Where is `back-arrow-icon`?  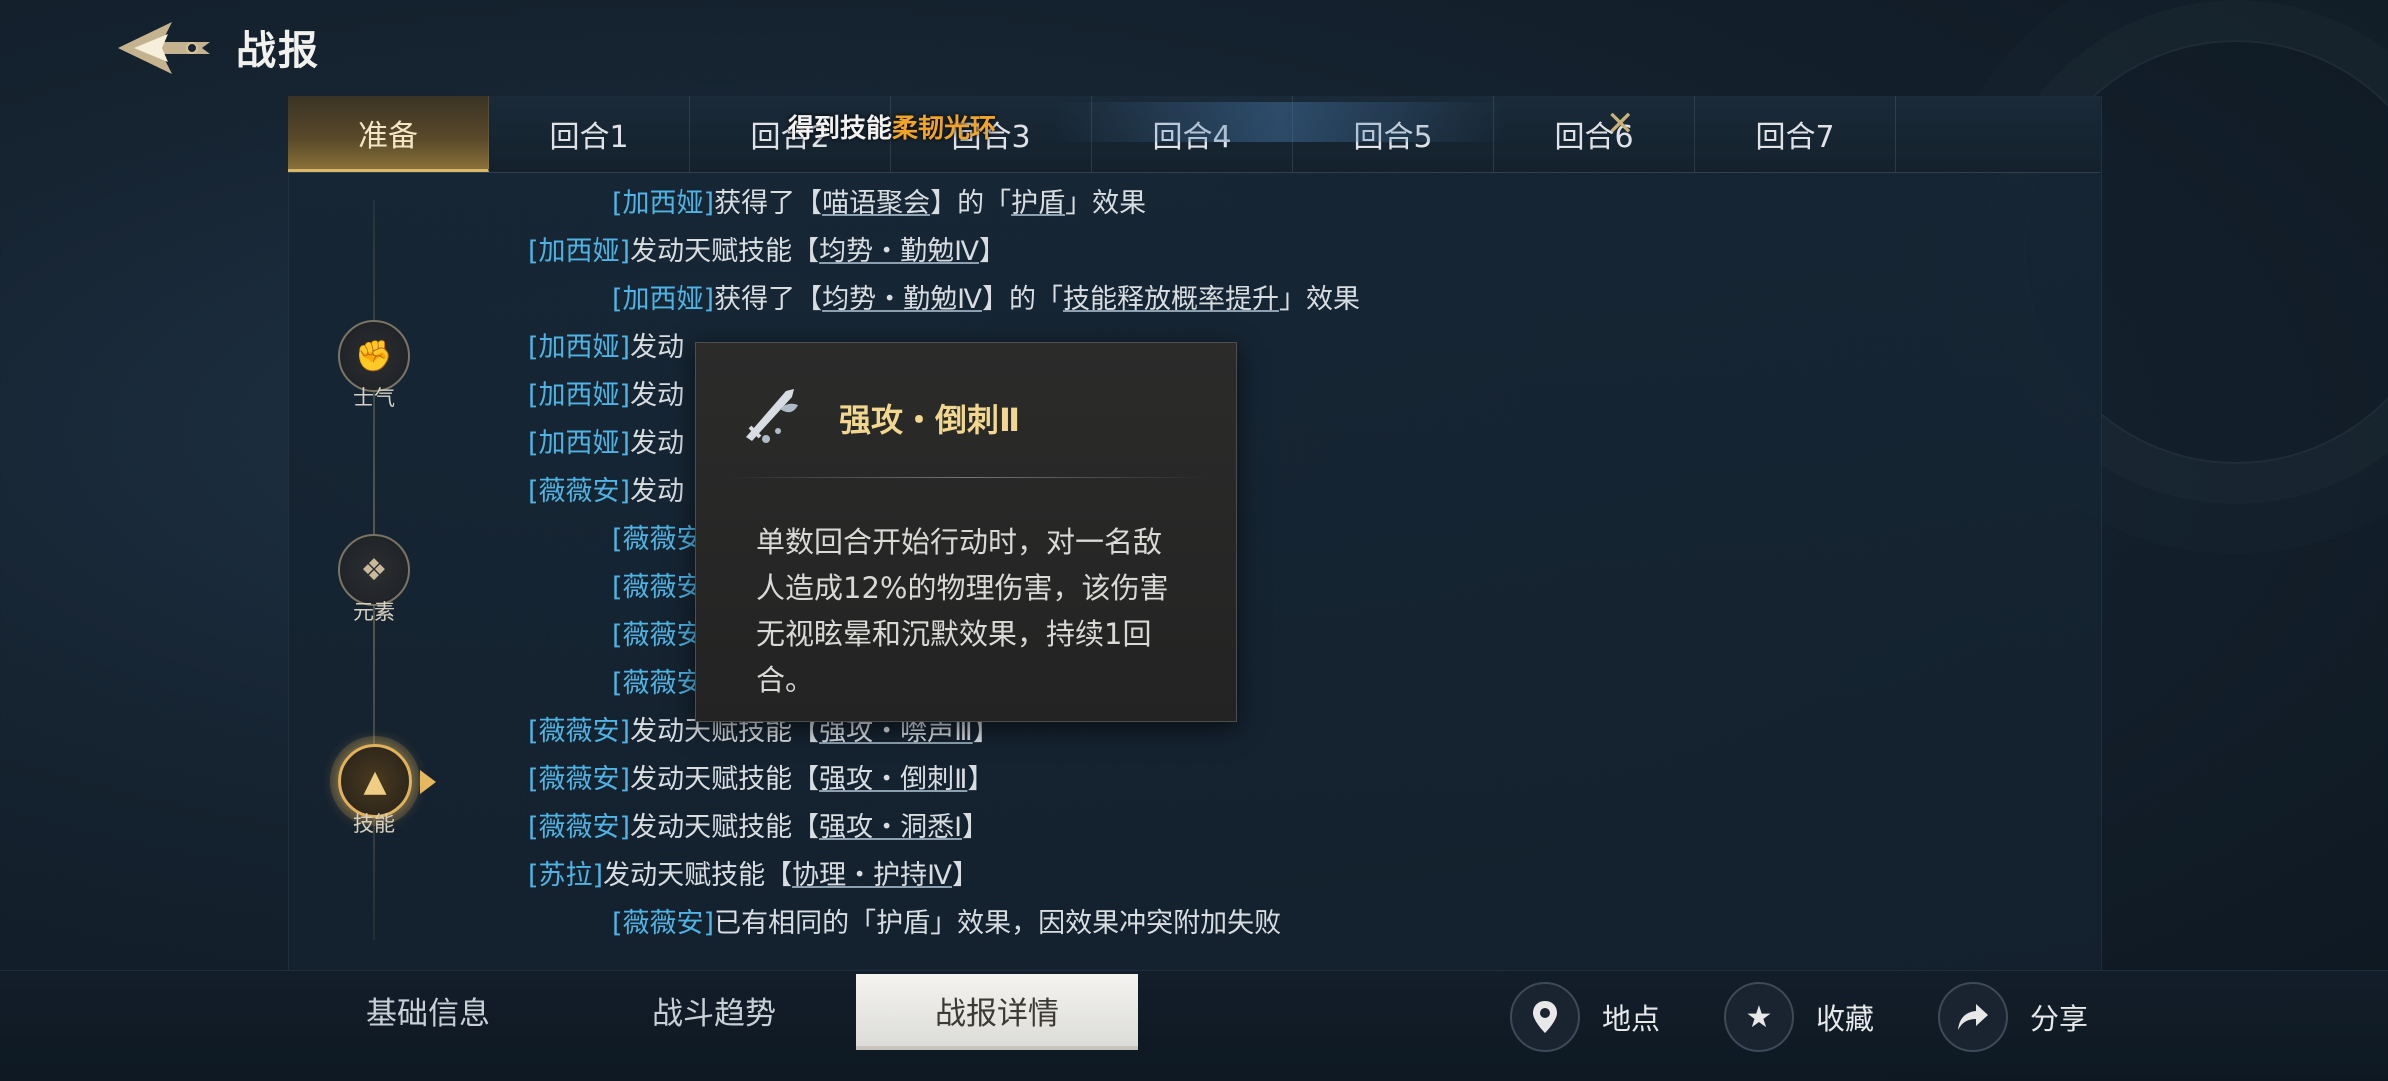
back-arrow-icon is located at coordinates (164, 48).